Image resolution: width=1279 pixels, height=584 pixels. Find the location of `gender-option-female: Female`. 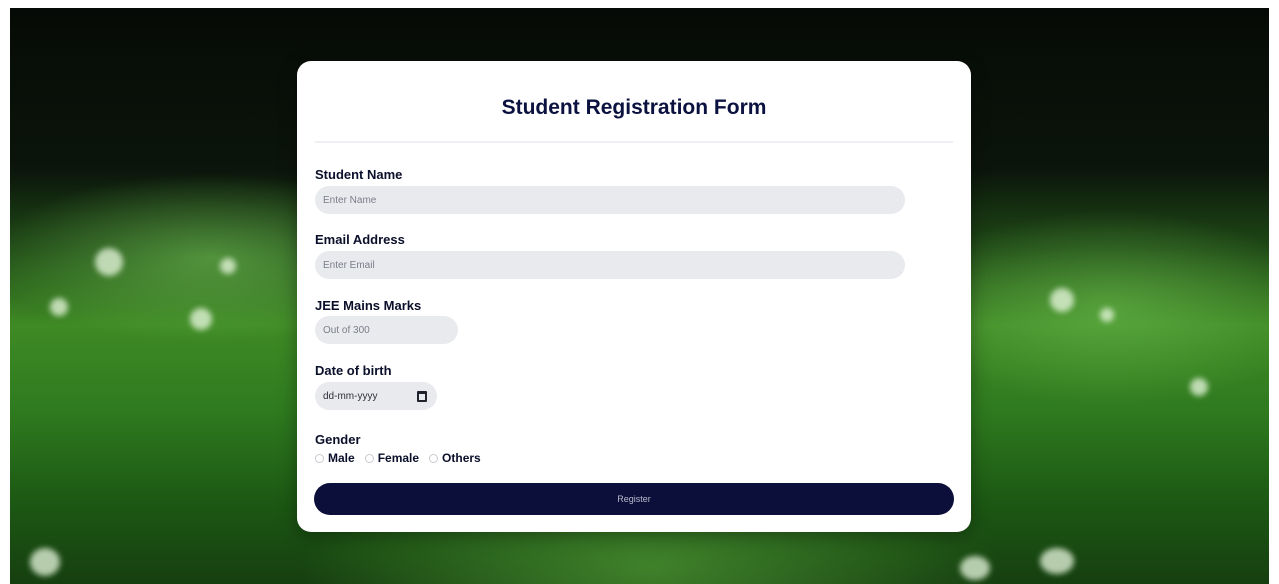

gender-option-female: Female is located at coordinates (392, 458).